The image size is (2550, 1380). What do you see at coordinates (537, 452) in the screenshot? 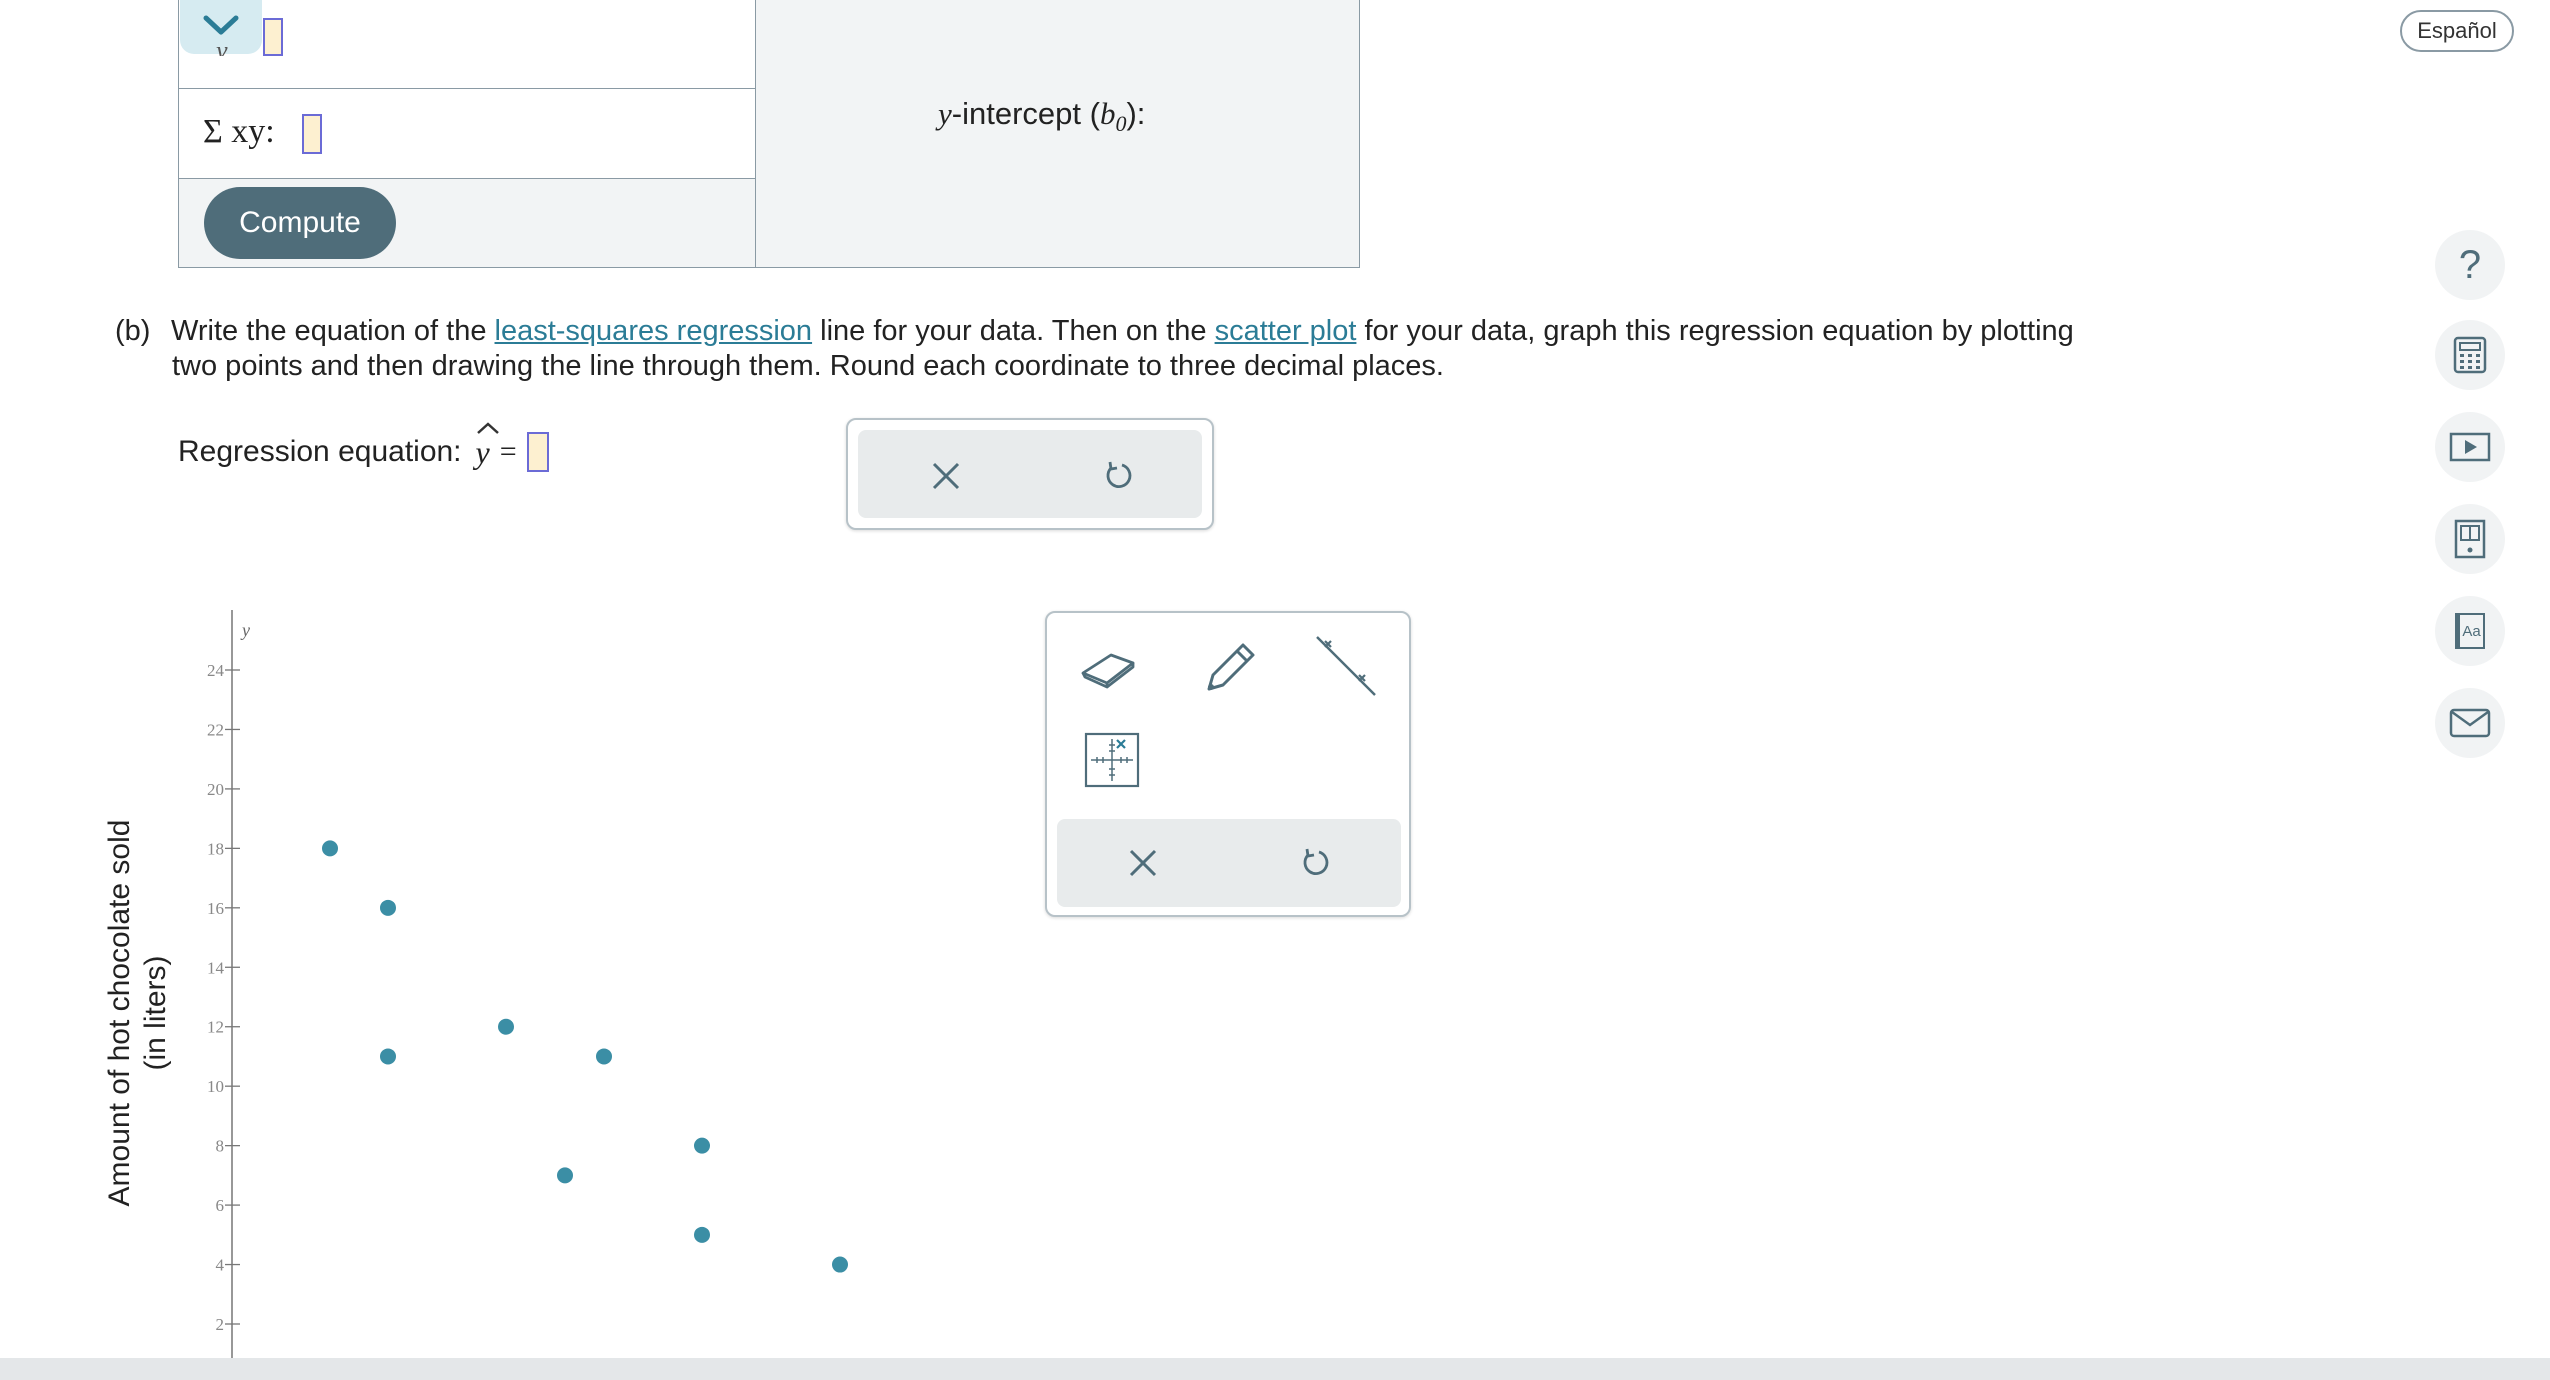
I see `regression-answer-box` at bounding box center [537, 452].